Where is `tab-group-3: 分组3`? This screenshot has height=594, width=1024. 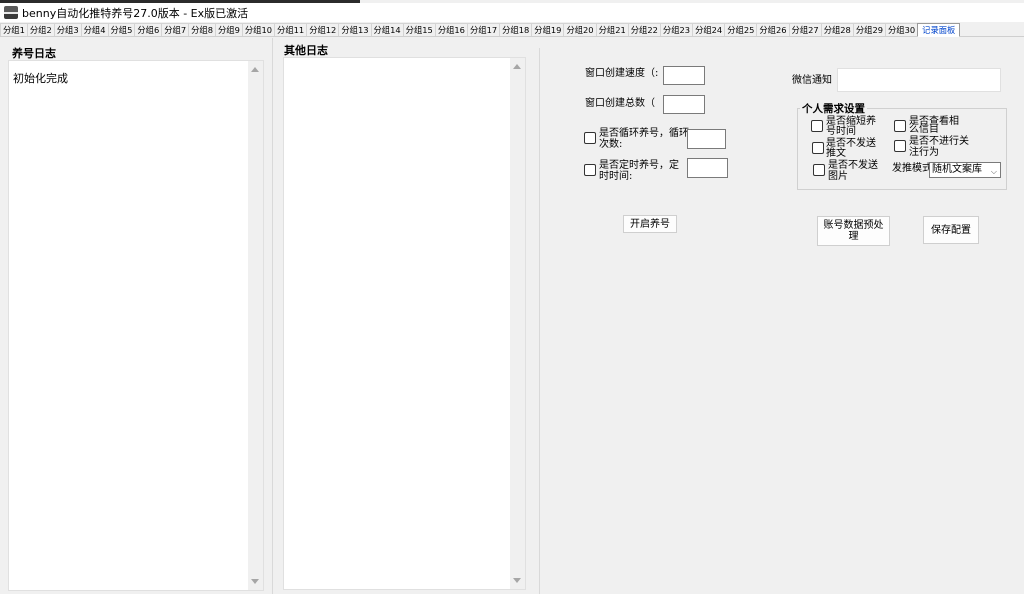 tab-group-3: 分组3 is located at coordinates (67, 29).